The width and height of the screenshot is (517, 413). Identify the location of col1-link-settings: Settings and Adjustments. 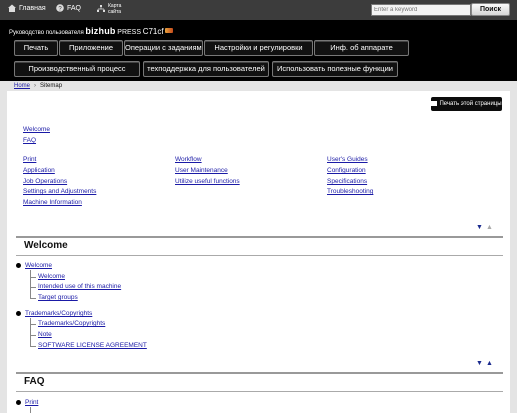
(59, 191).